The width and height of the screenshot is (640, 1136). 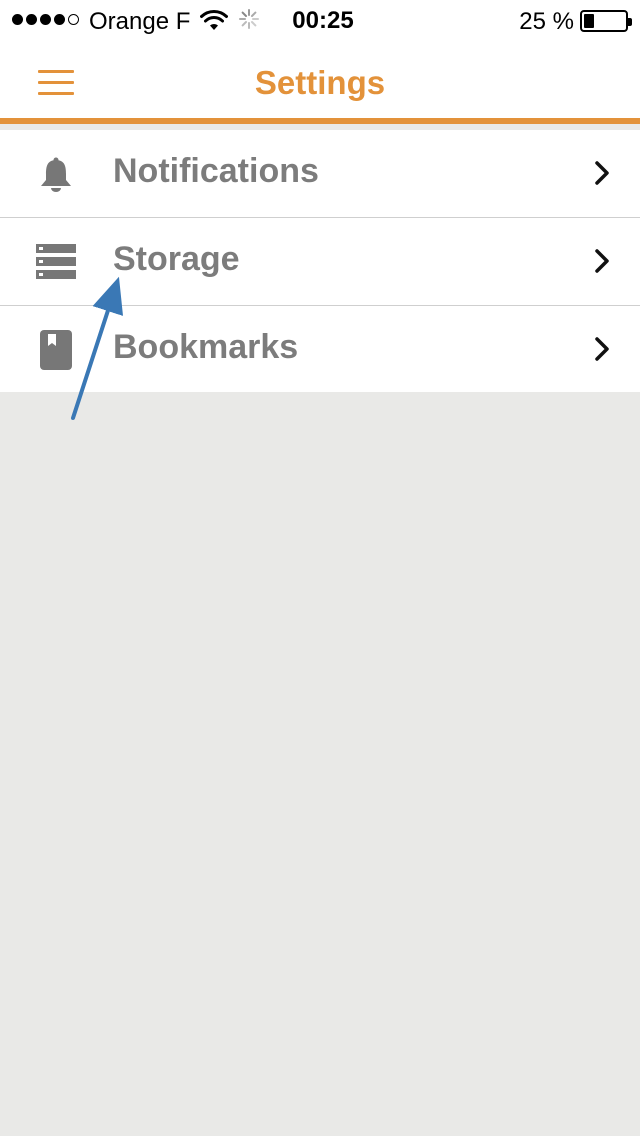 I want to click on bookmark-book-icon, so click(x=56, y=350).